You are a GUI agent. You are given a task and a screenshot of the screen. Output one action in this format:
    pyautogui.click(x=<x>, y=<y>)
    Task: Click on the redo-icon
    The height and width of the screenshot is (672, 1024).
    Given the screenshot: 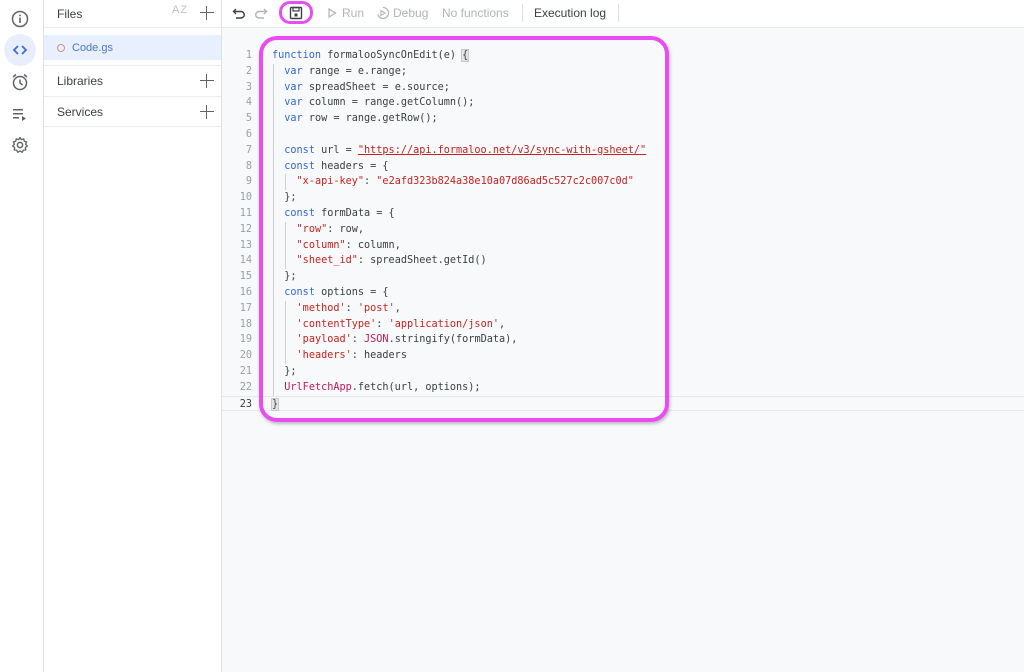 What is the action you would take?
    pyautogui.click(x=261, y=13)
    